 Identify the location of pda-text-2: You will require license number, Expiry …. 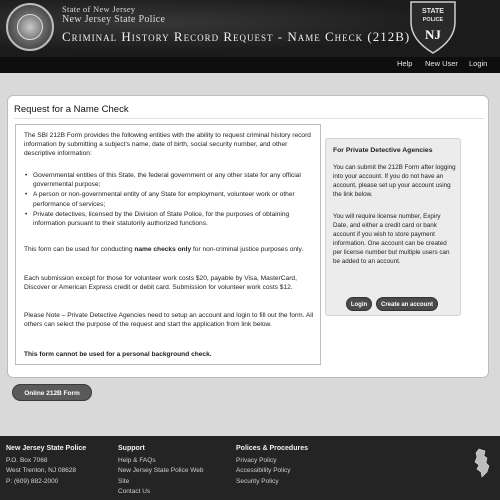
(391, 239).